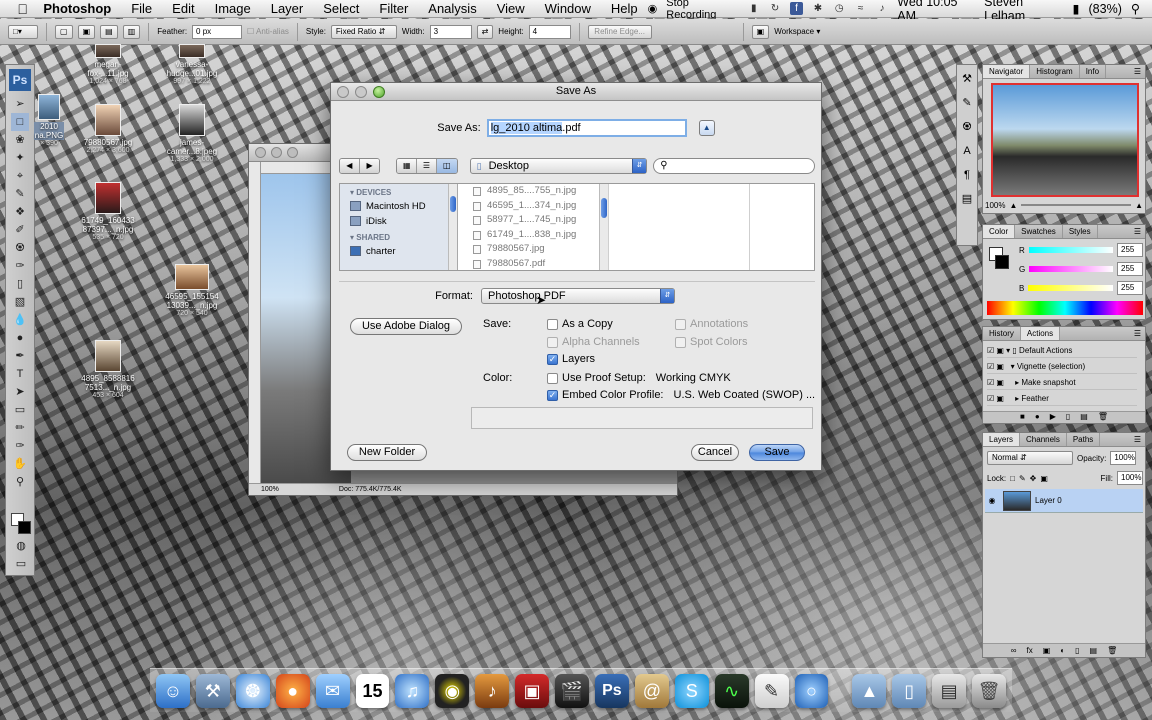 The width and height of the screenshot is (1152, 720). Describe the element at coordinates (20, 284) in the screenshot. I see `eraser-tool-icon: ▯` at that location.